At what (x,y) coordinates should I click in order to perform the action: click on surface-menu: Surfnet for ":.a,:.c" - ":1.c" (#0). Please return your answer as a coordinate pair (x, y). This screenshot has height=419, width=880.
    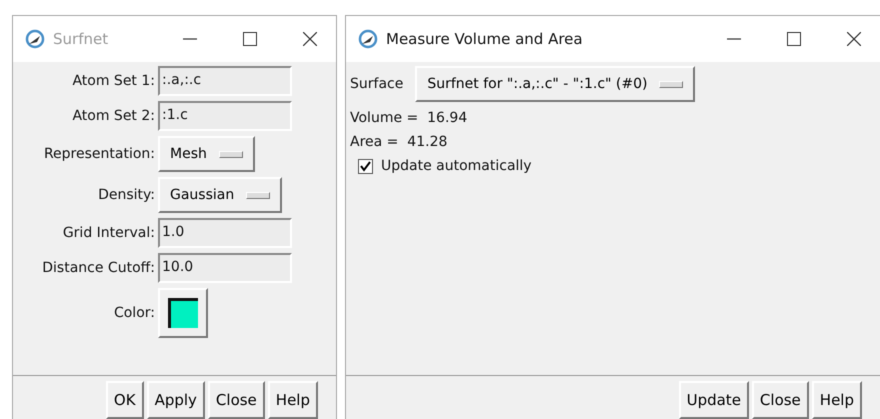
    Looking at the image, I should click on (555, 84).